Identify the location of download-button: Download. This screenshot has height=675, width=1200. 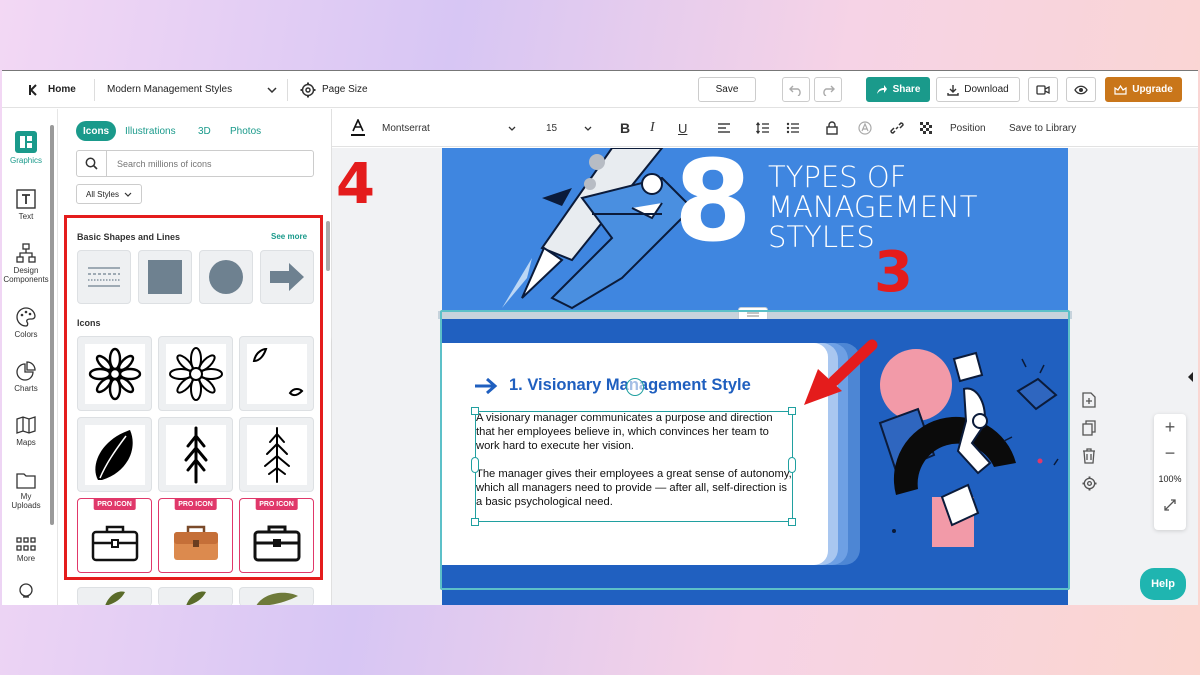
(978, 89).